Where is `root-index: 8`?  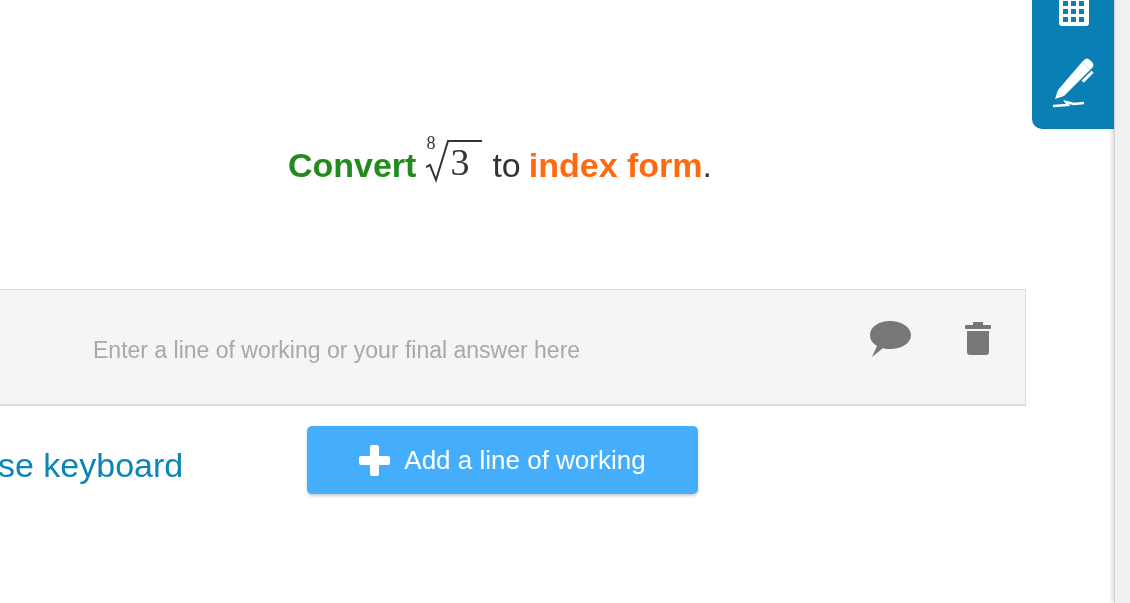 root-index: 8 is located at coordinates (431, 143).